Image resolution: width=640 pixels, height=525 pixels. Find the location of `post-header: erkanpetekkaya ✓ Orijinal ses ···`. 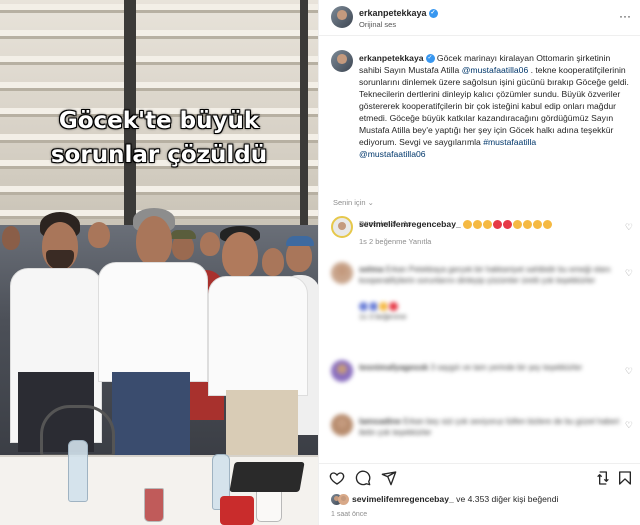

post-header: erkanpetekkaya ✓ Orijinal ses ··· is located at coordinates (479, 18).